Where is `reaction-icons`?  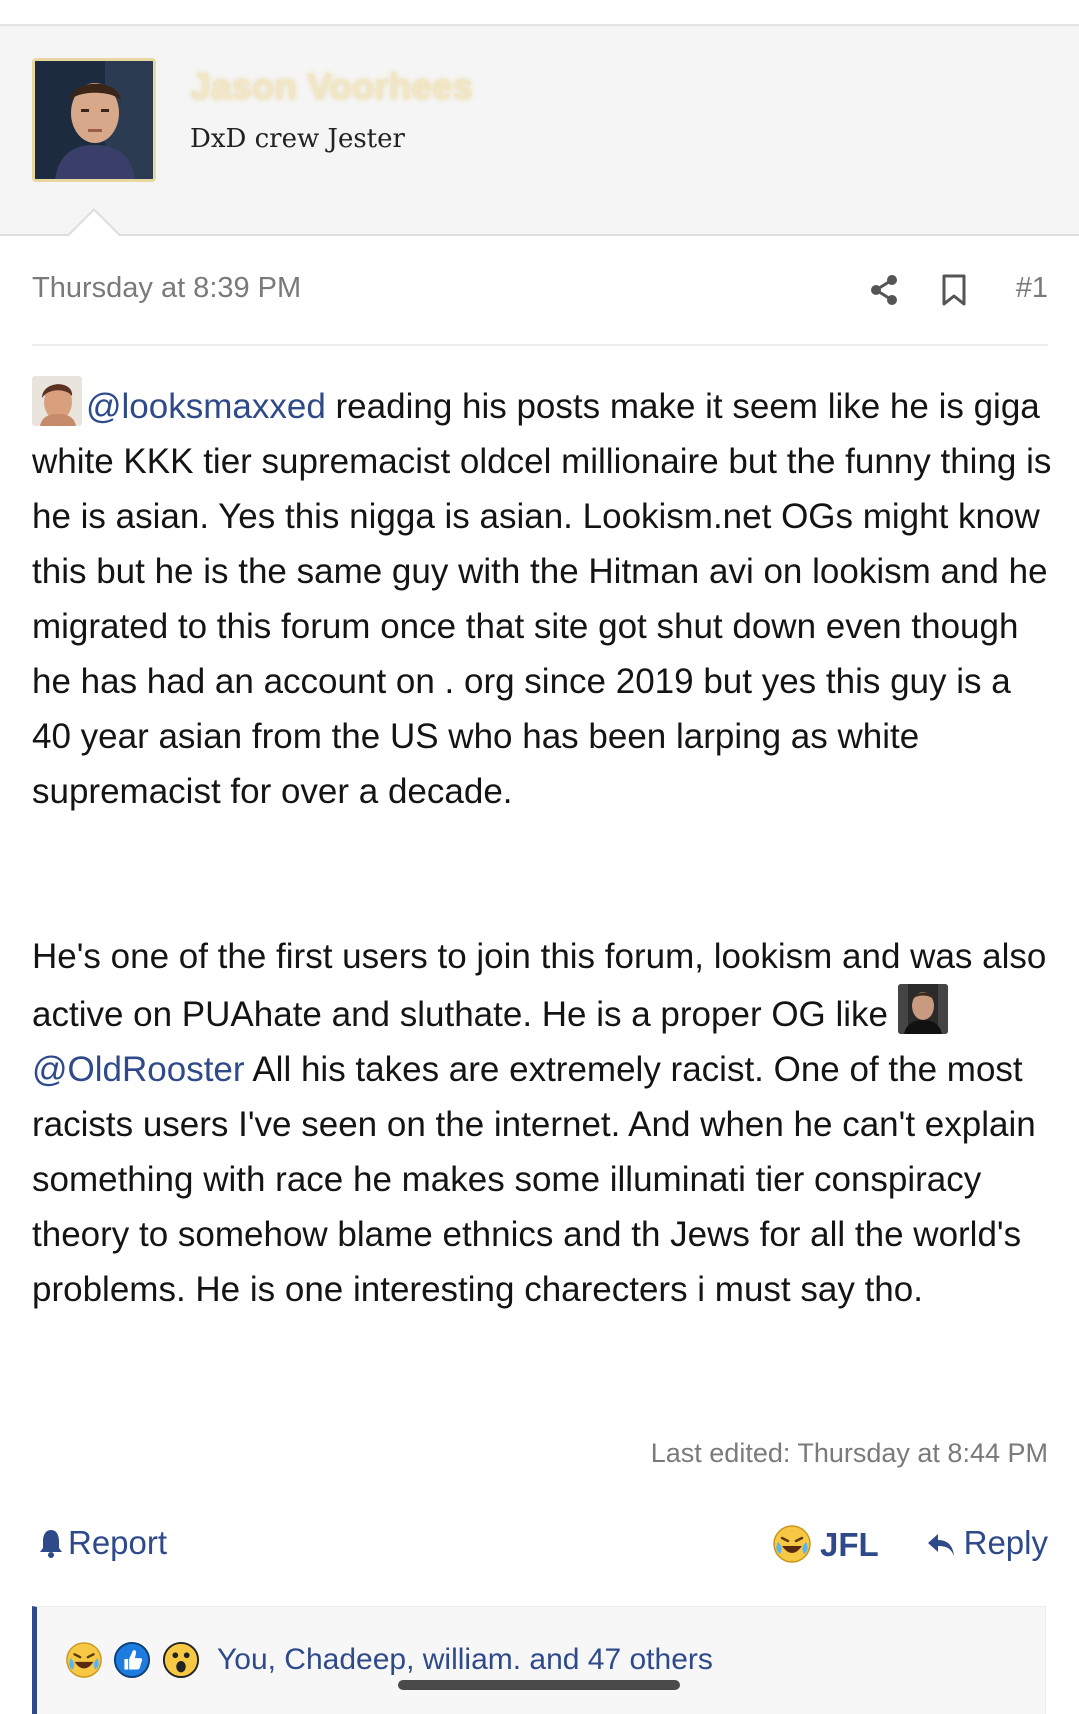
reaction-icons is located at coordinates (135, 1660).